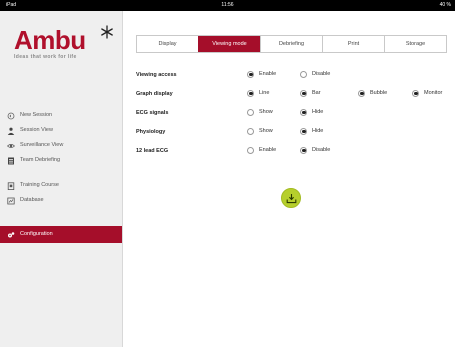 The width and height of the screenshot is (455, 347). I want to click on radio-label: Bar, so click(316, 93).